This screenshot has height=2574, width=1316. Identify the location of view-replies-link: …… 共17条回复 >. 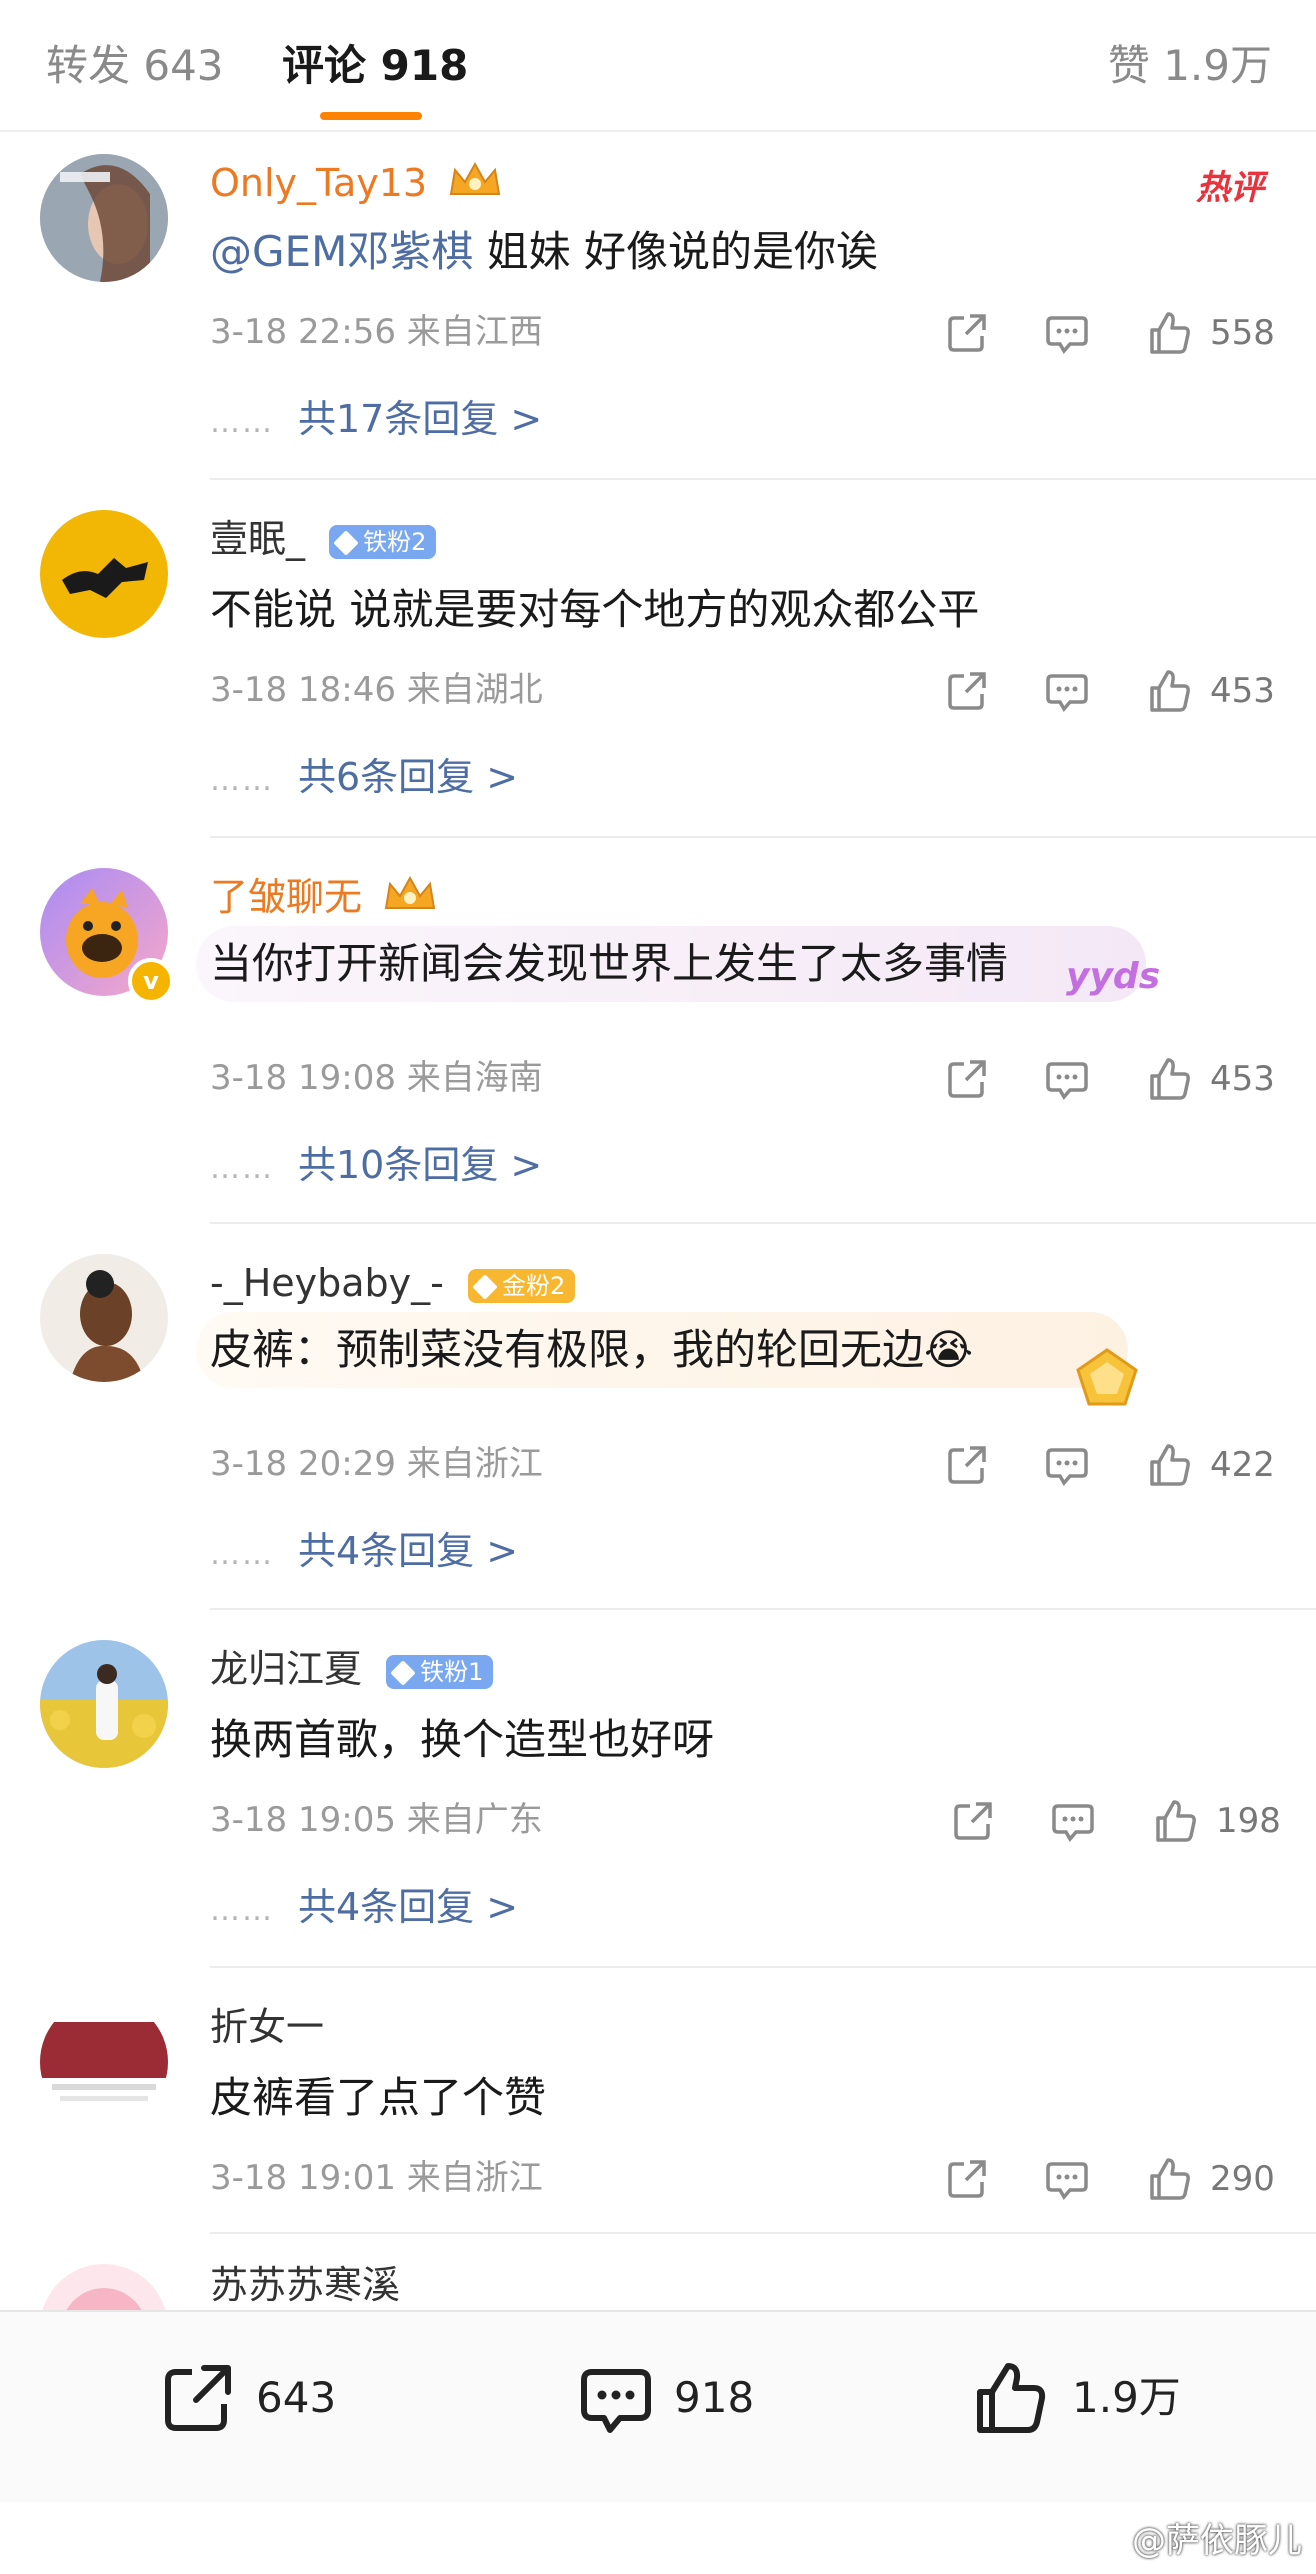
(376, 421).